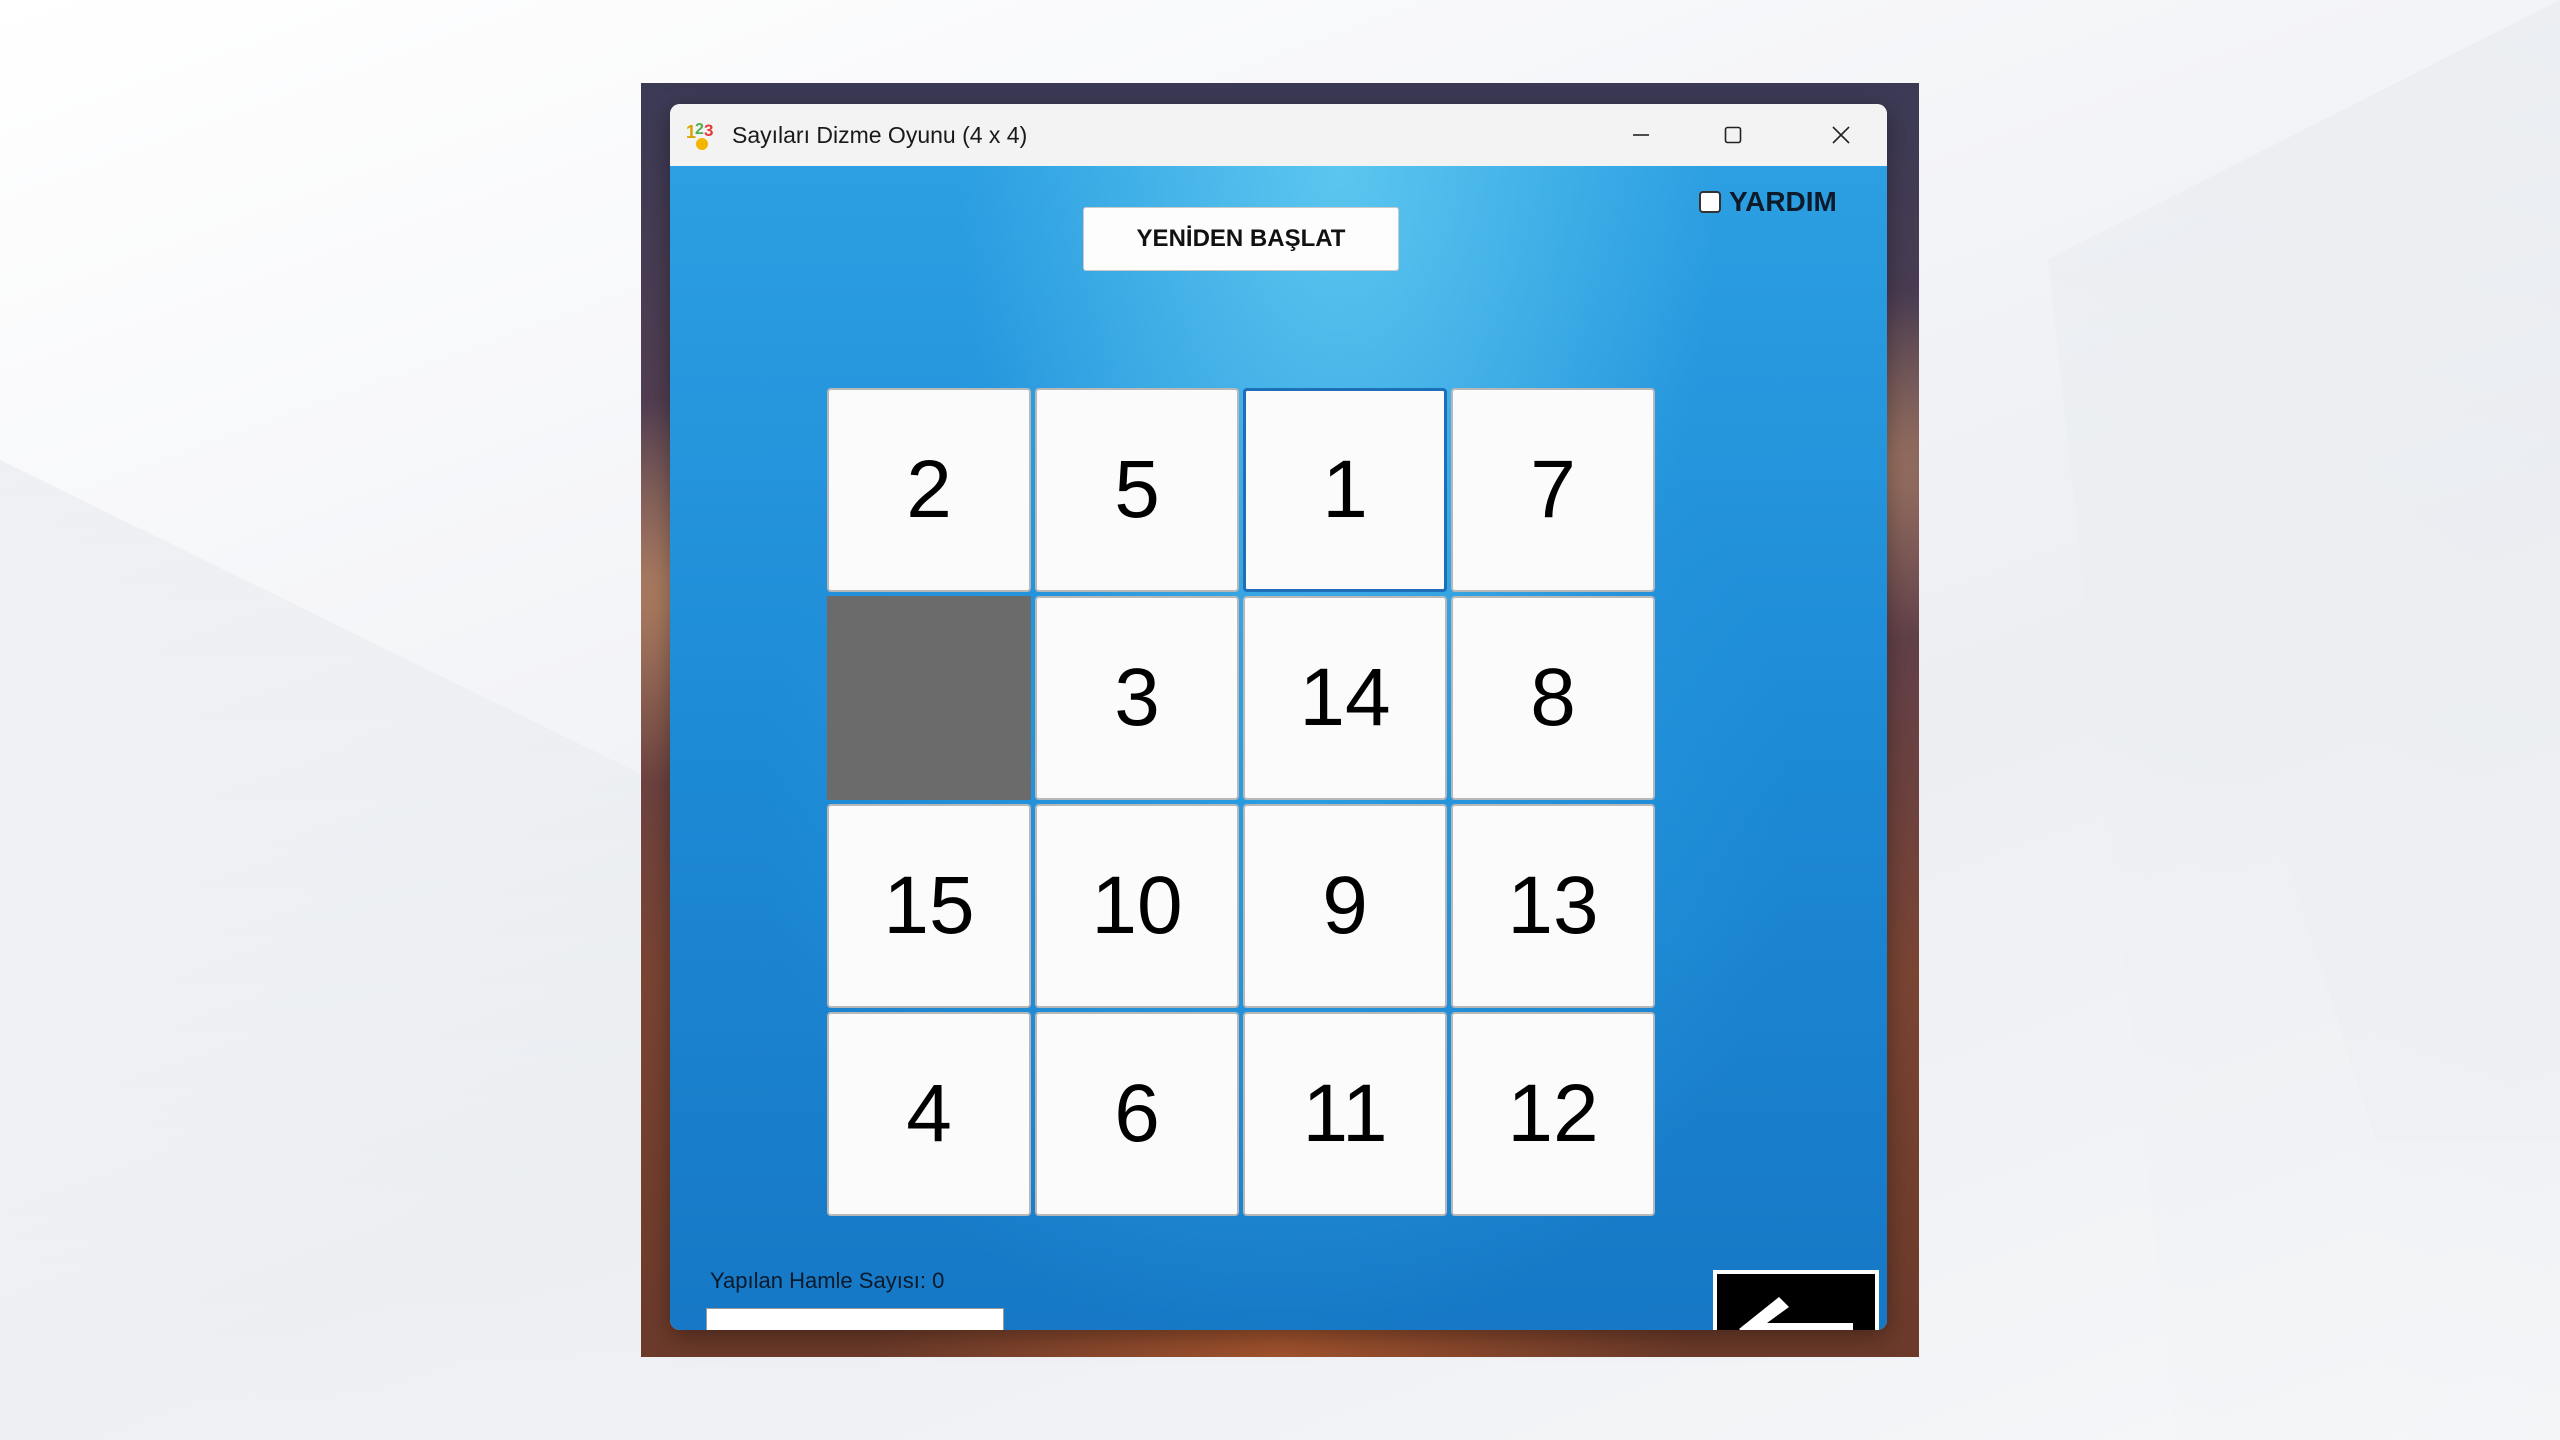 The image size is (2560, 1440). I want to click on maximize-icon, so click(1733, 135).